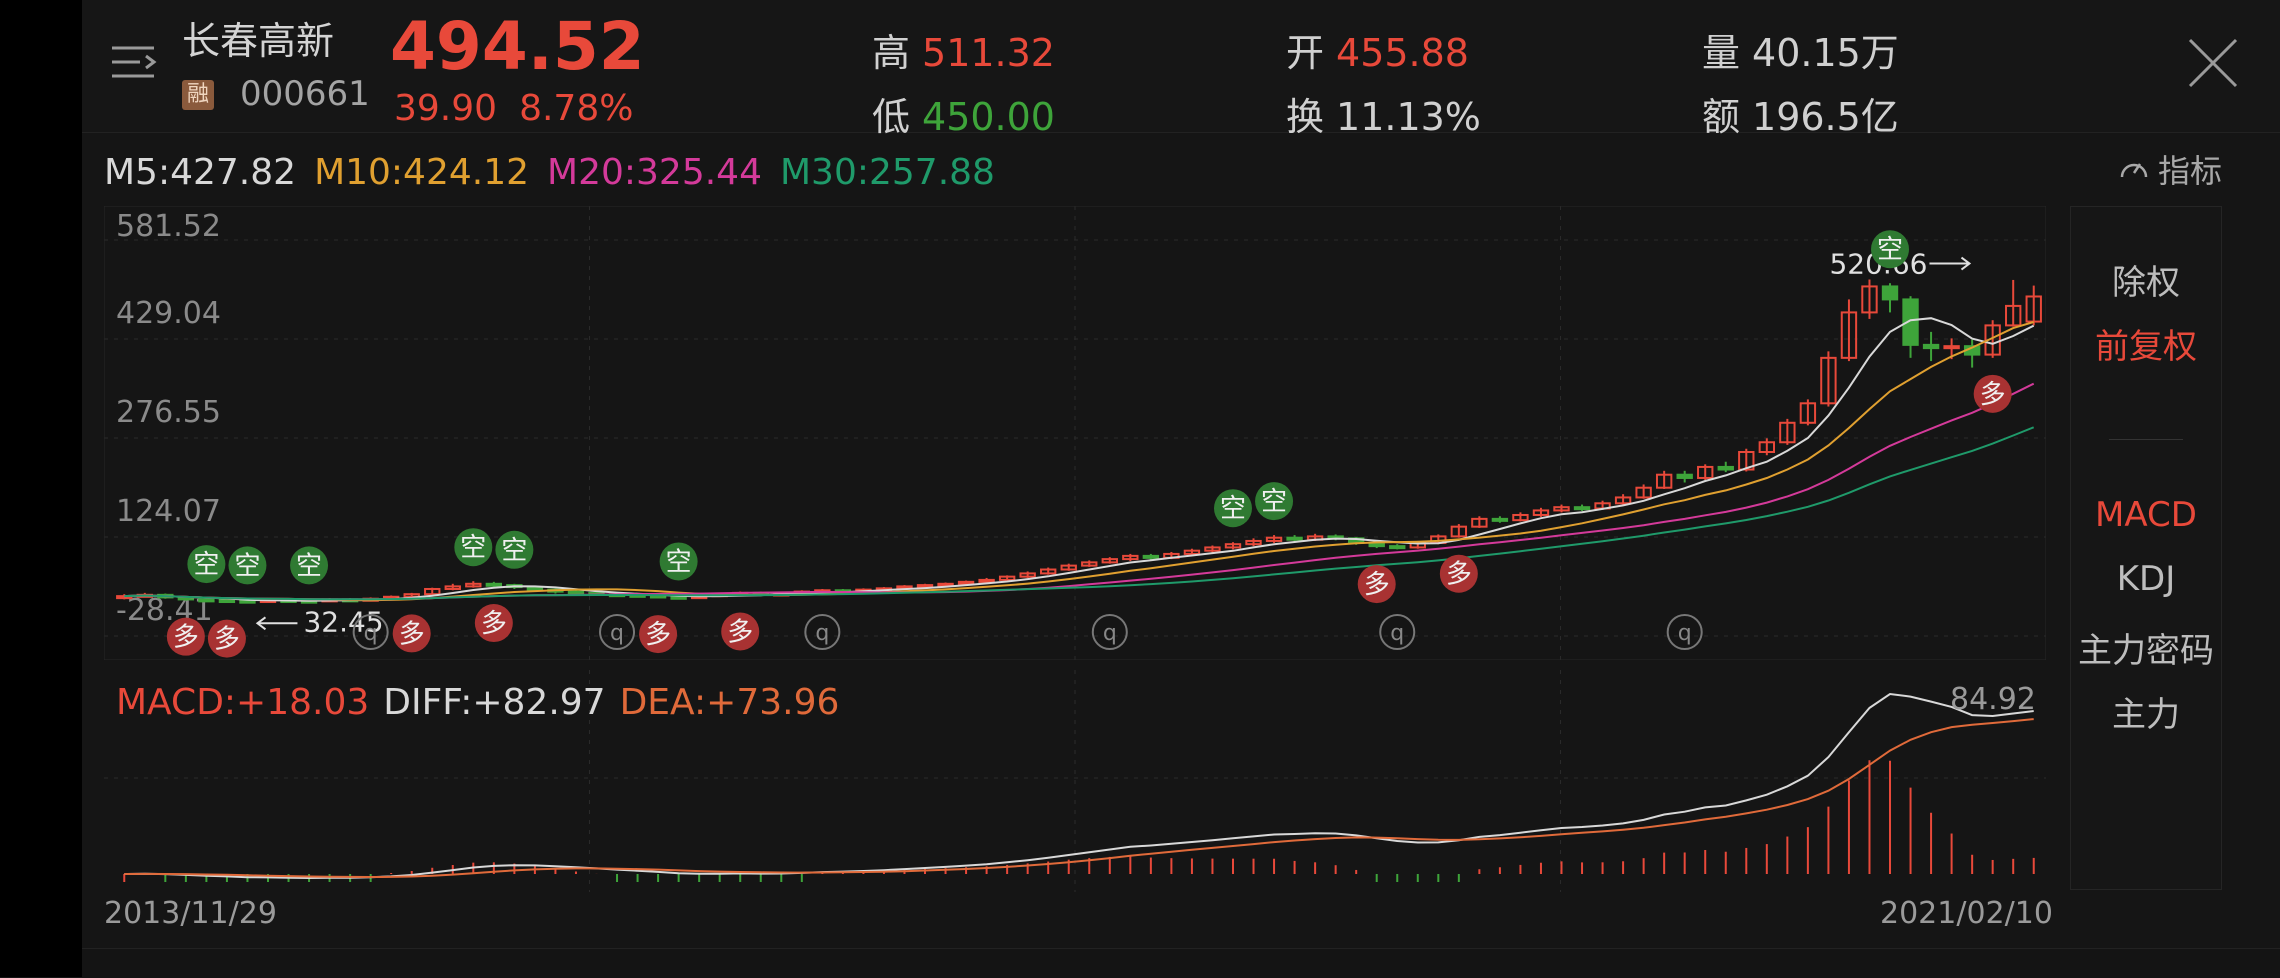 The image size is (2280, 978). I want to click on ma30-value: M30:257.88, so click(887, 172).